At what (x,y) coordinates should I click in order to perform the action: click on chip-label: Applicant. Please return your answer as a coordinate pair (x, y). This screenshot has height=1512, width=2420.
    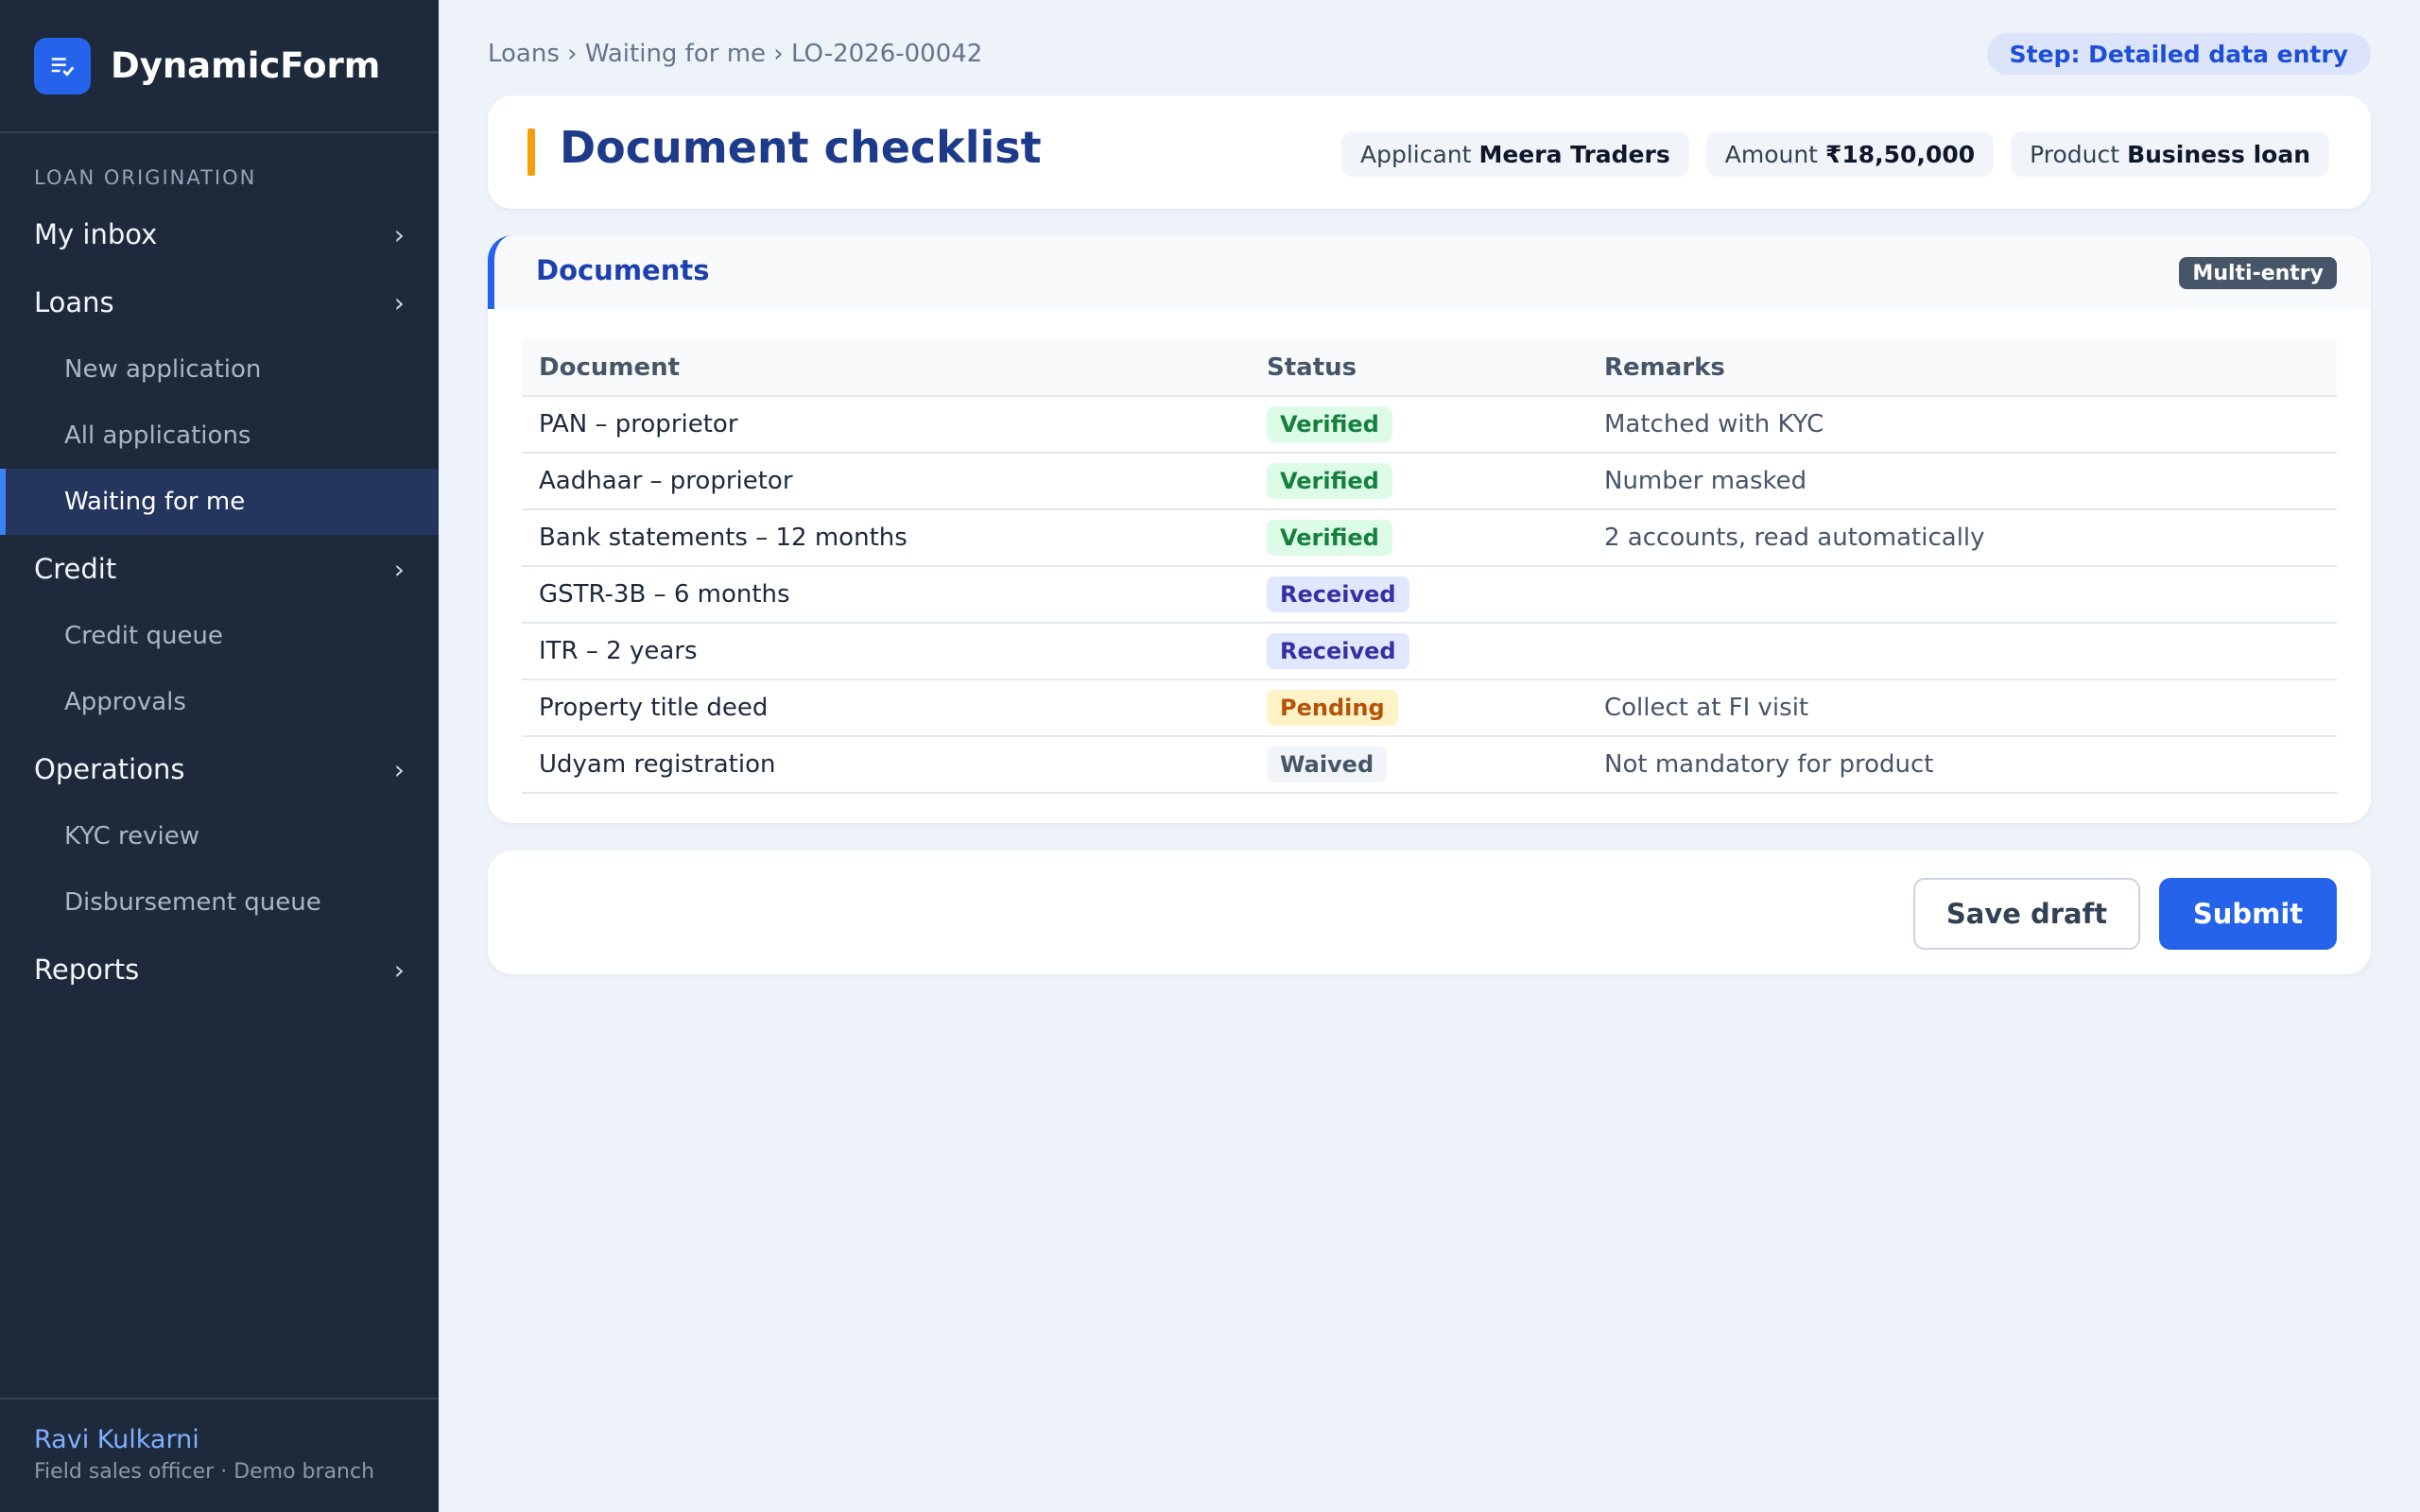
    Looking at the image, I should click on (1416, 154).